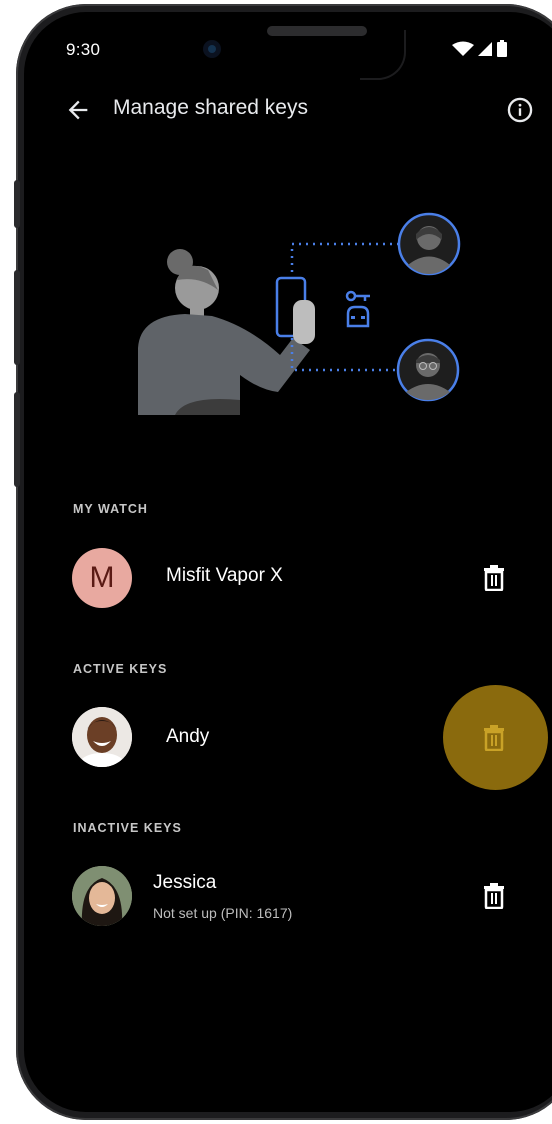 The height and width of the screenshot is (1124, 552). Describe the element at coordinates (188, 736) in the screenshot. I see `key-holder-name: Andy` at that location.